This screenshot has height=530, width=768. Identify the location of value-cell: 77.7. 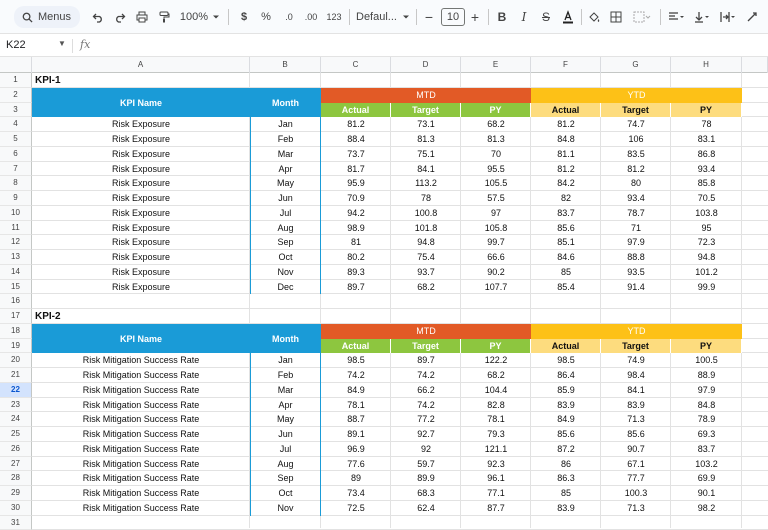
(636, 478).